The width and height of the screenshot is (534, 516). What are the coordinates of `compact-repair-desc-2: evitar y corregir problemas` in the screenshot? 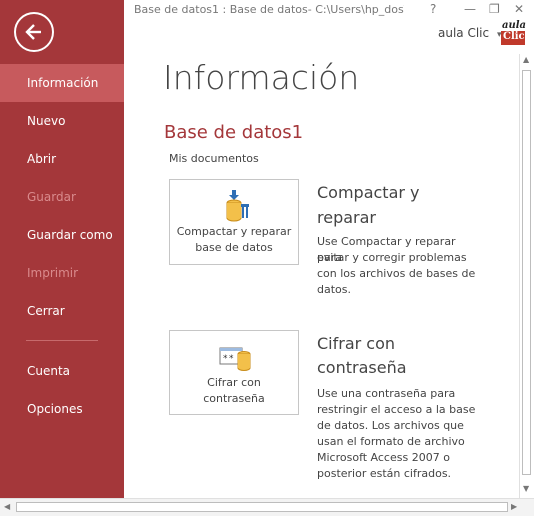 It's located at (392, 257).